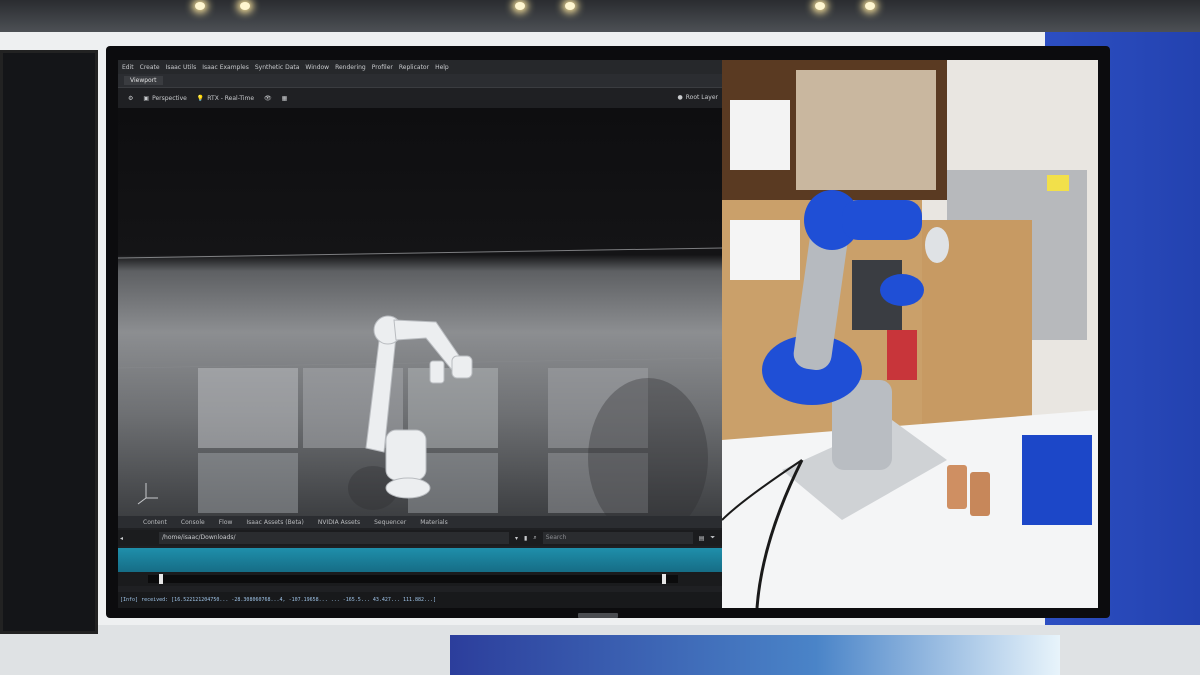 This screenshot has width=1200, height=675. I want to click on adjacent-monitor, so click(49, 342).